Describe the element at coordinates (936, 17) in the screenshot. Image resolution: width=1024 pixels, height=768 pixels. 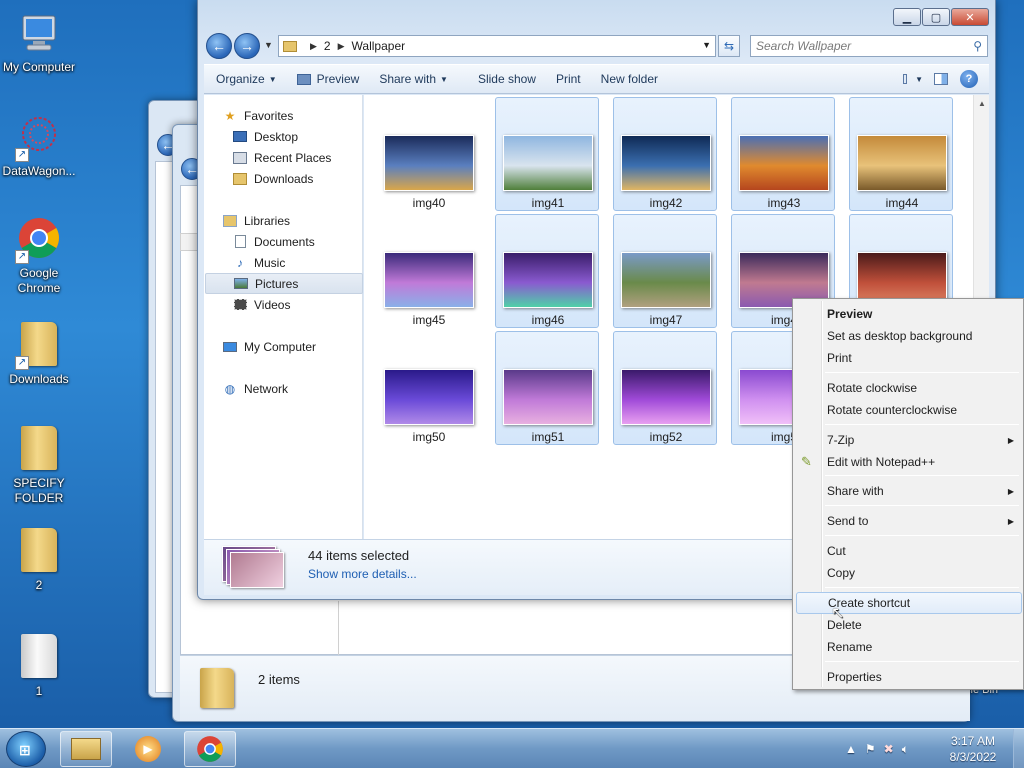
I see `maximize-button: ▢` at that location.